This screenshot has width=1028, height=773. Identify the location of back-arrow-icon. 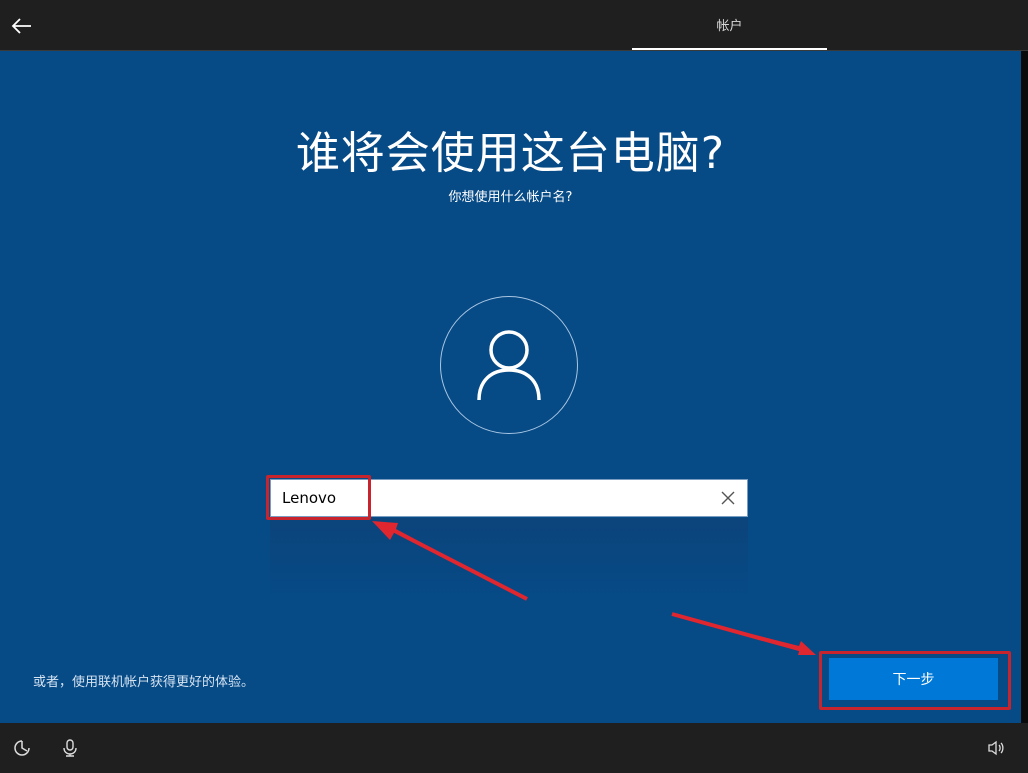
(21, 26).